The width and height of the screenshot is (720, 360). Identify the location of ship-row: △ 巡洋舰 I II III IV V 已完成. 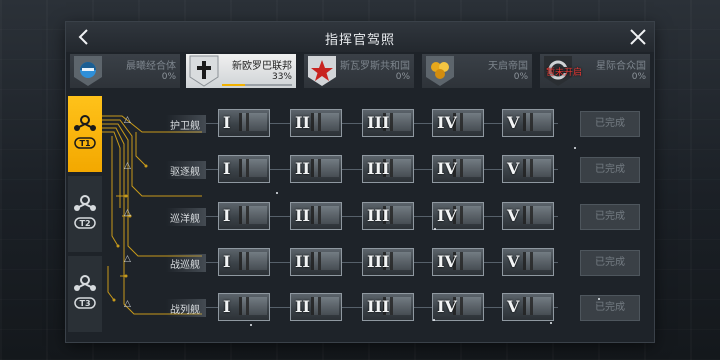
(360, 217).